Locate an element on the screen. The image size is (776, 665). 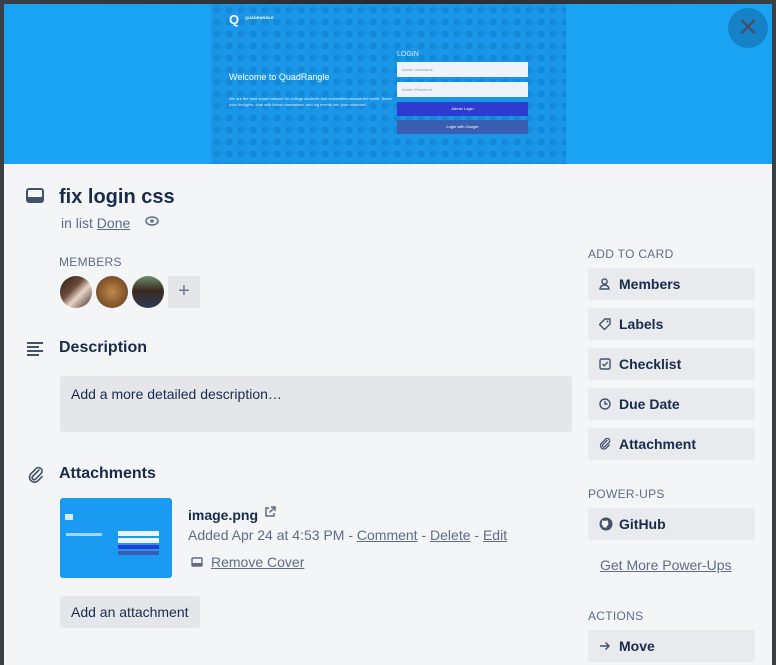
labels-button-label: Labels is located at coordinates (641, 324).